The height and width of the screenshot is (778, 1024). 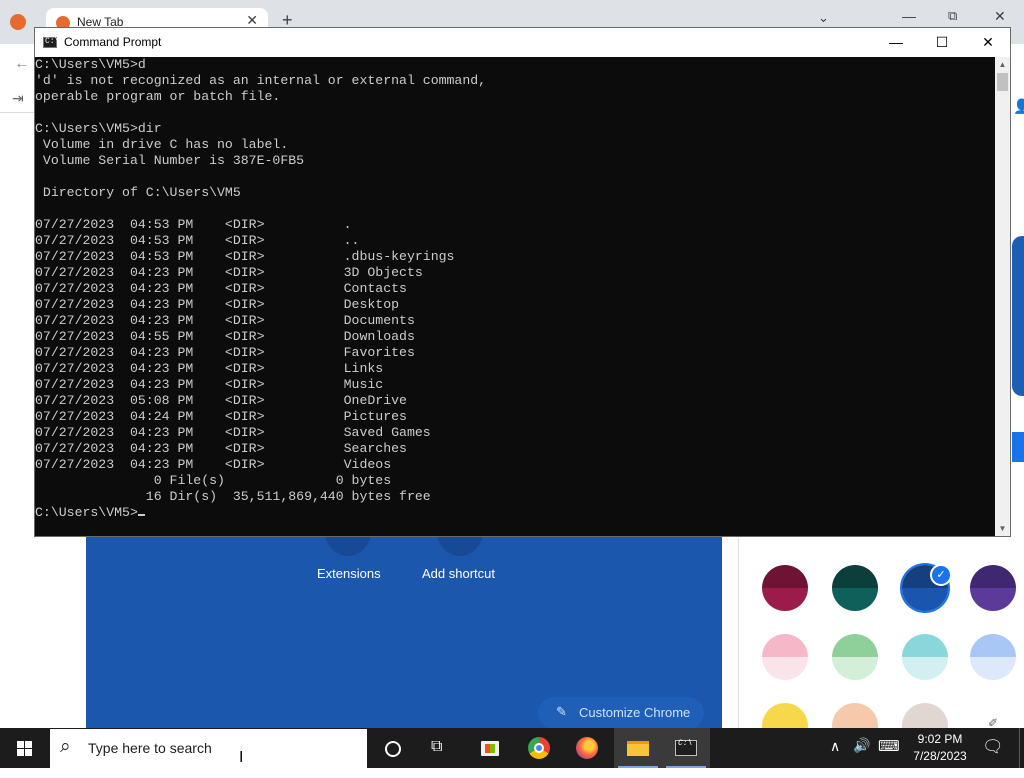 What do you see at coordinates (17, 112) in the screenshot?
I see `toolbar-divider` at bounding box center [17, 112].